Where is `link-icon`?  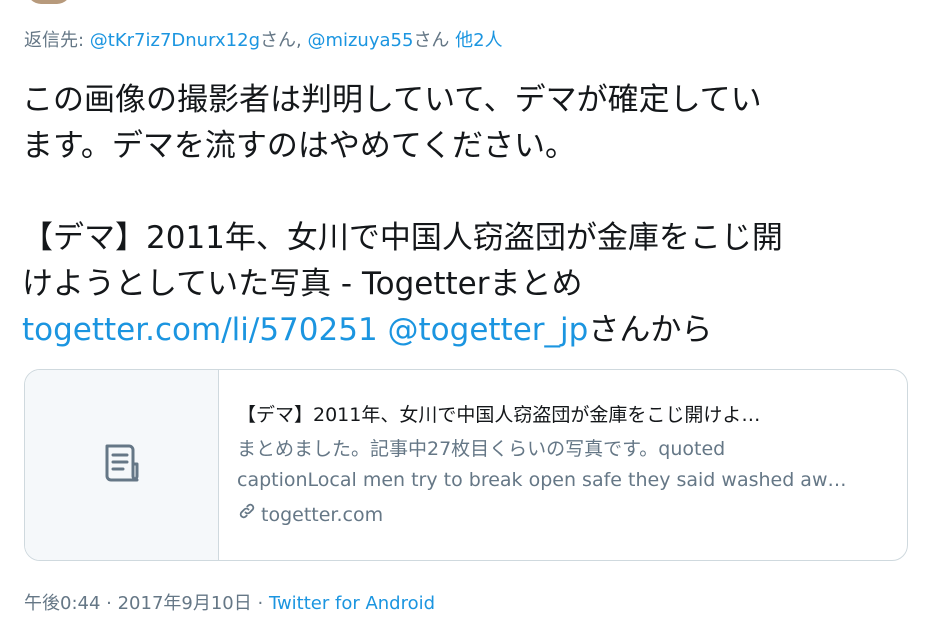
link-icon is located at coordinates (247, 515).